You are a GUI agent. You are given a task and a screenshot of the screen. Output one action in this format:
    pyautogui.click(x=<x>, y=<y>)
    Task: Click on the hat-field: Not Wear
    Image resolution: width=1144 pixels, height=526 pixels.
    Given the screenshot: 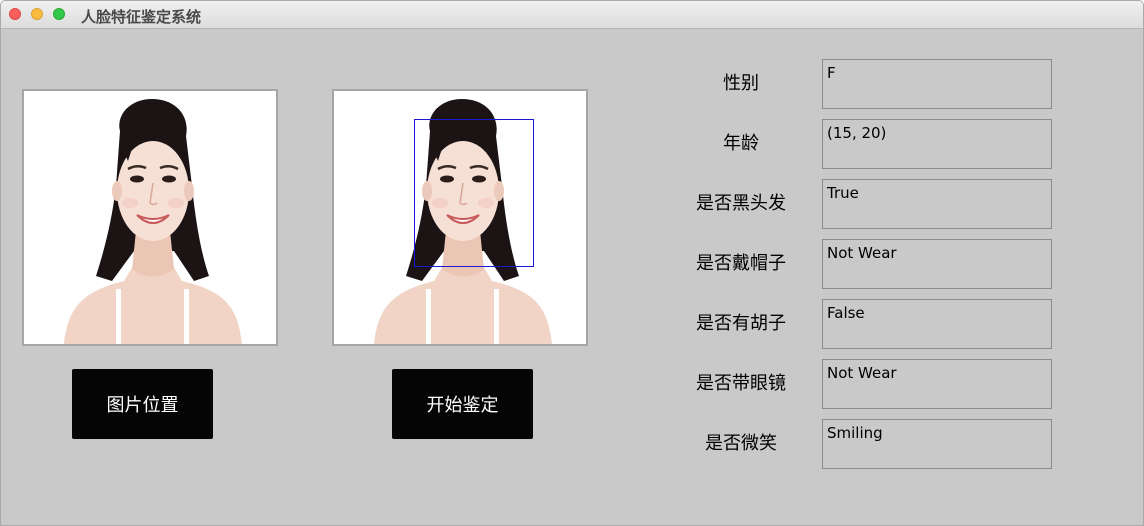 What is the action you would take?
    pyautogui.click(x=937, y=264)
    